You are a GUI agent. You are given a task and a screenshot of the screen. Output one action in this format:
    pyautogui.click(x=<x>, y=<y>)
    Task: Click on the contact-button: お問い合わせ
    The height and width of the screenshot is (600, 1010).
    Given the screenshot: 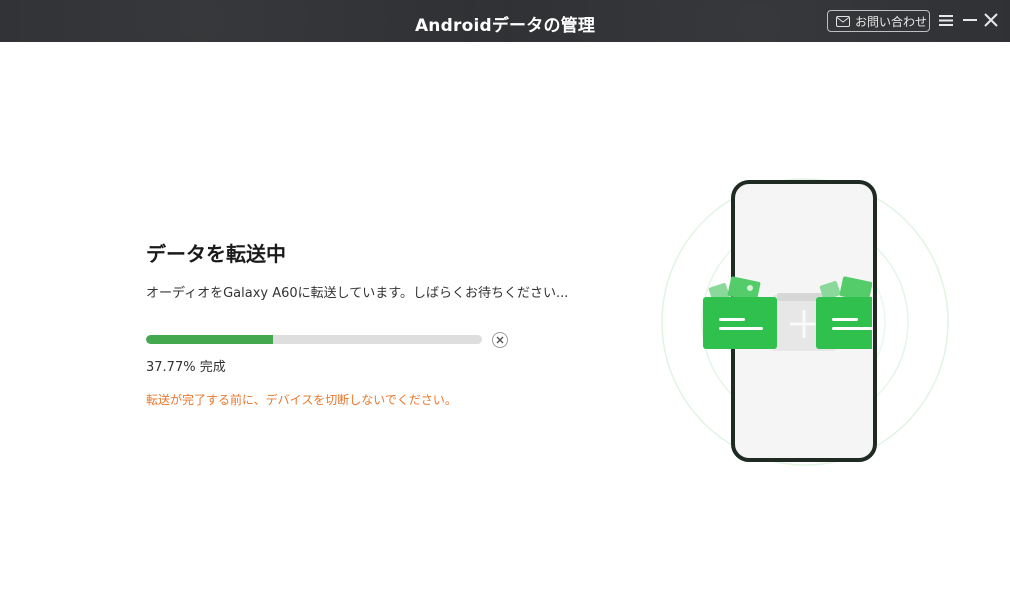 What is the action you would take?
    pyautogui.click(x=878, y=21)
    